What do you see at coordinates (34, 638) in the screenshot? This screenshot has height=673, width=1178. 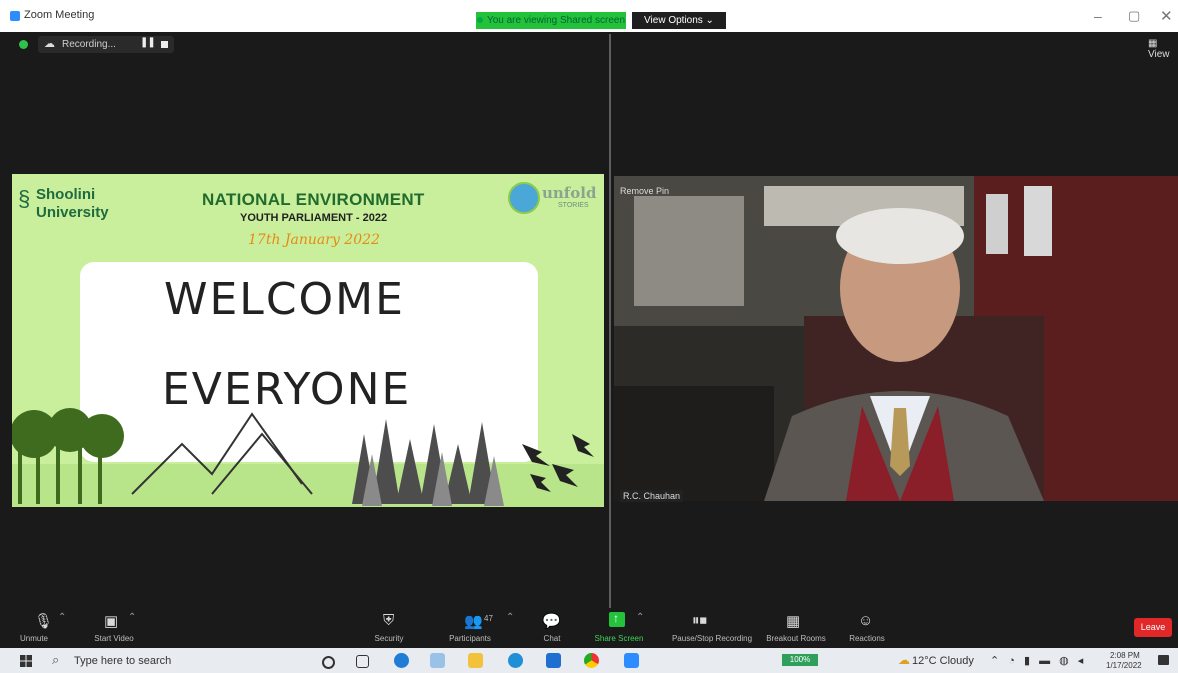 I see `unmute-button: Unmute` at bounding box center [34, 638].